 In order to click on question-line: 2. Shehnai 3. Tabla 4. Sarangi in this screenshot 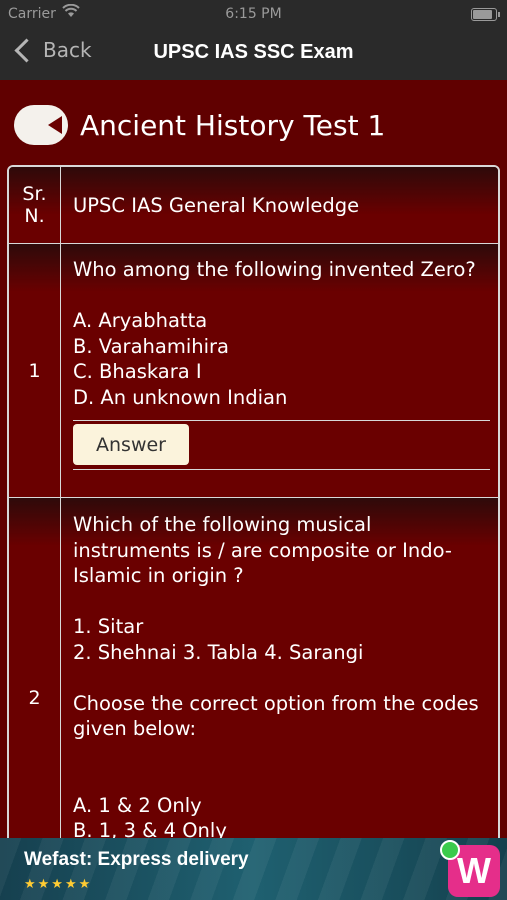, I will do `click(218, 652)`.